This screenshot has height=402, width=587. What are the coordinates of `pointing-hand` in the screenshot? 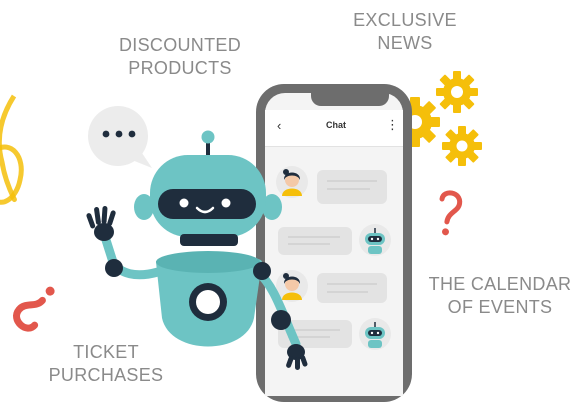 It's located at (297, 357).